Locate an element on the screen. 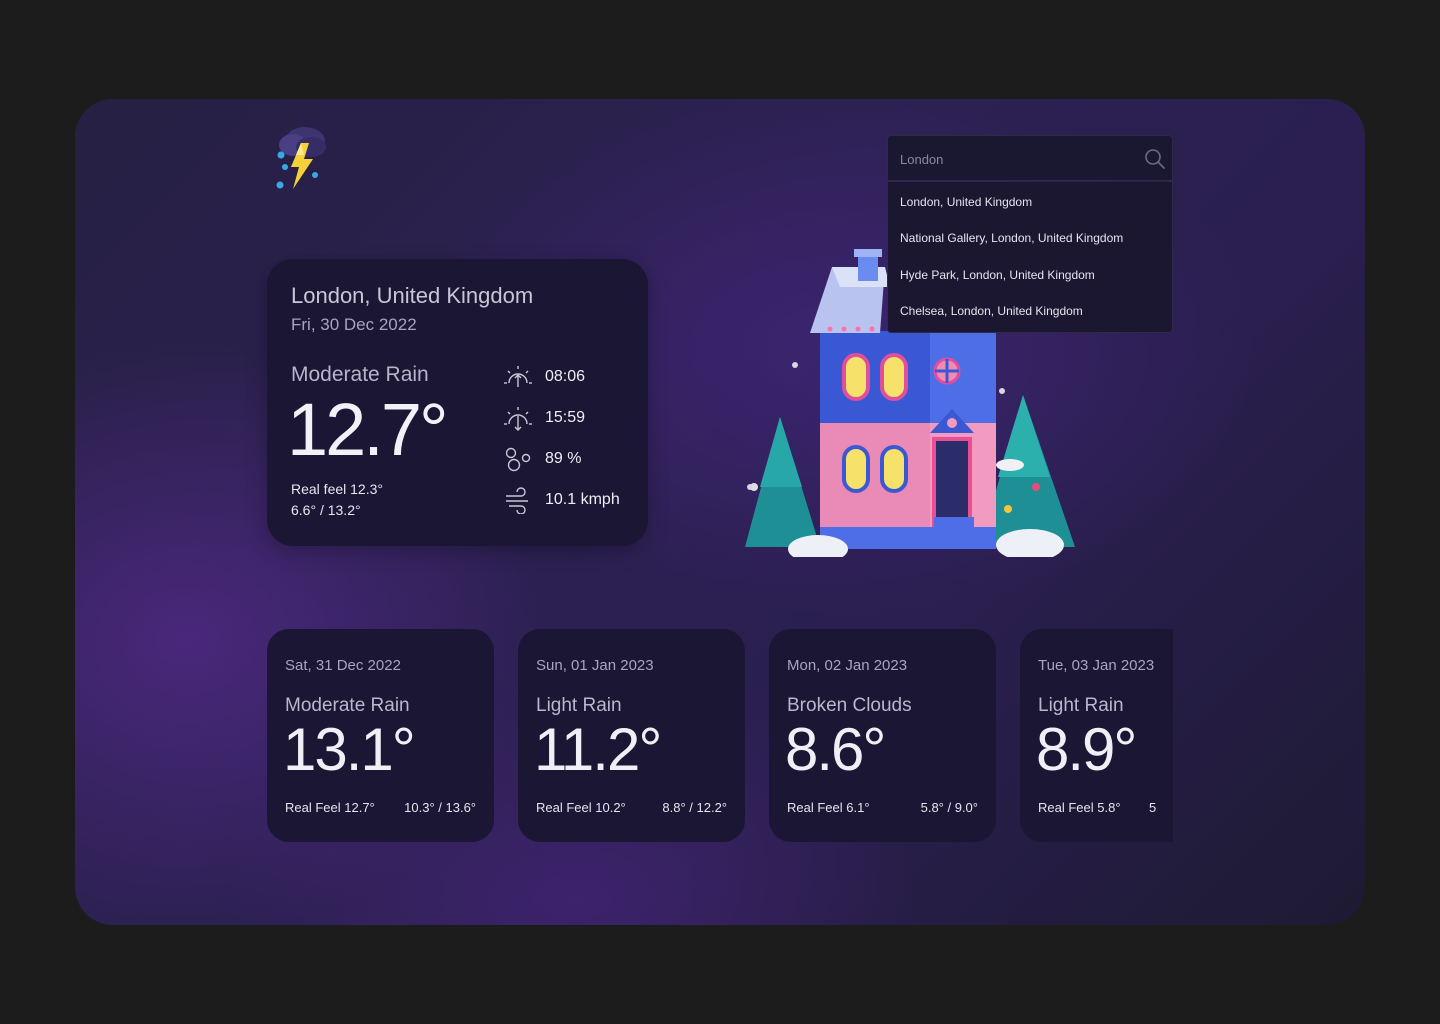 The width and height of the screenshot is (1440, 1024). forecast-temp-range: 8.8° / 12.2° is located at coordinates (694, 807).